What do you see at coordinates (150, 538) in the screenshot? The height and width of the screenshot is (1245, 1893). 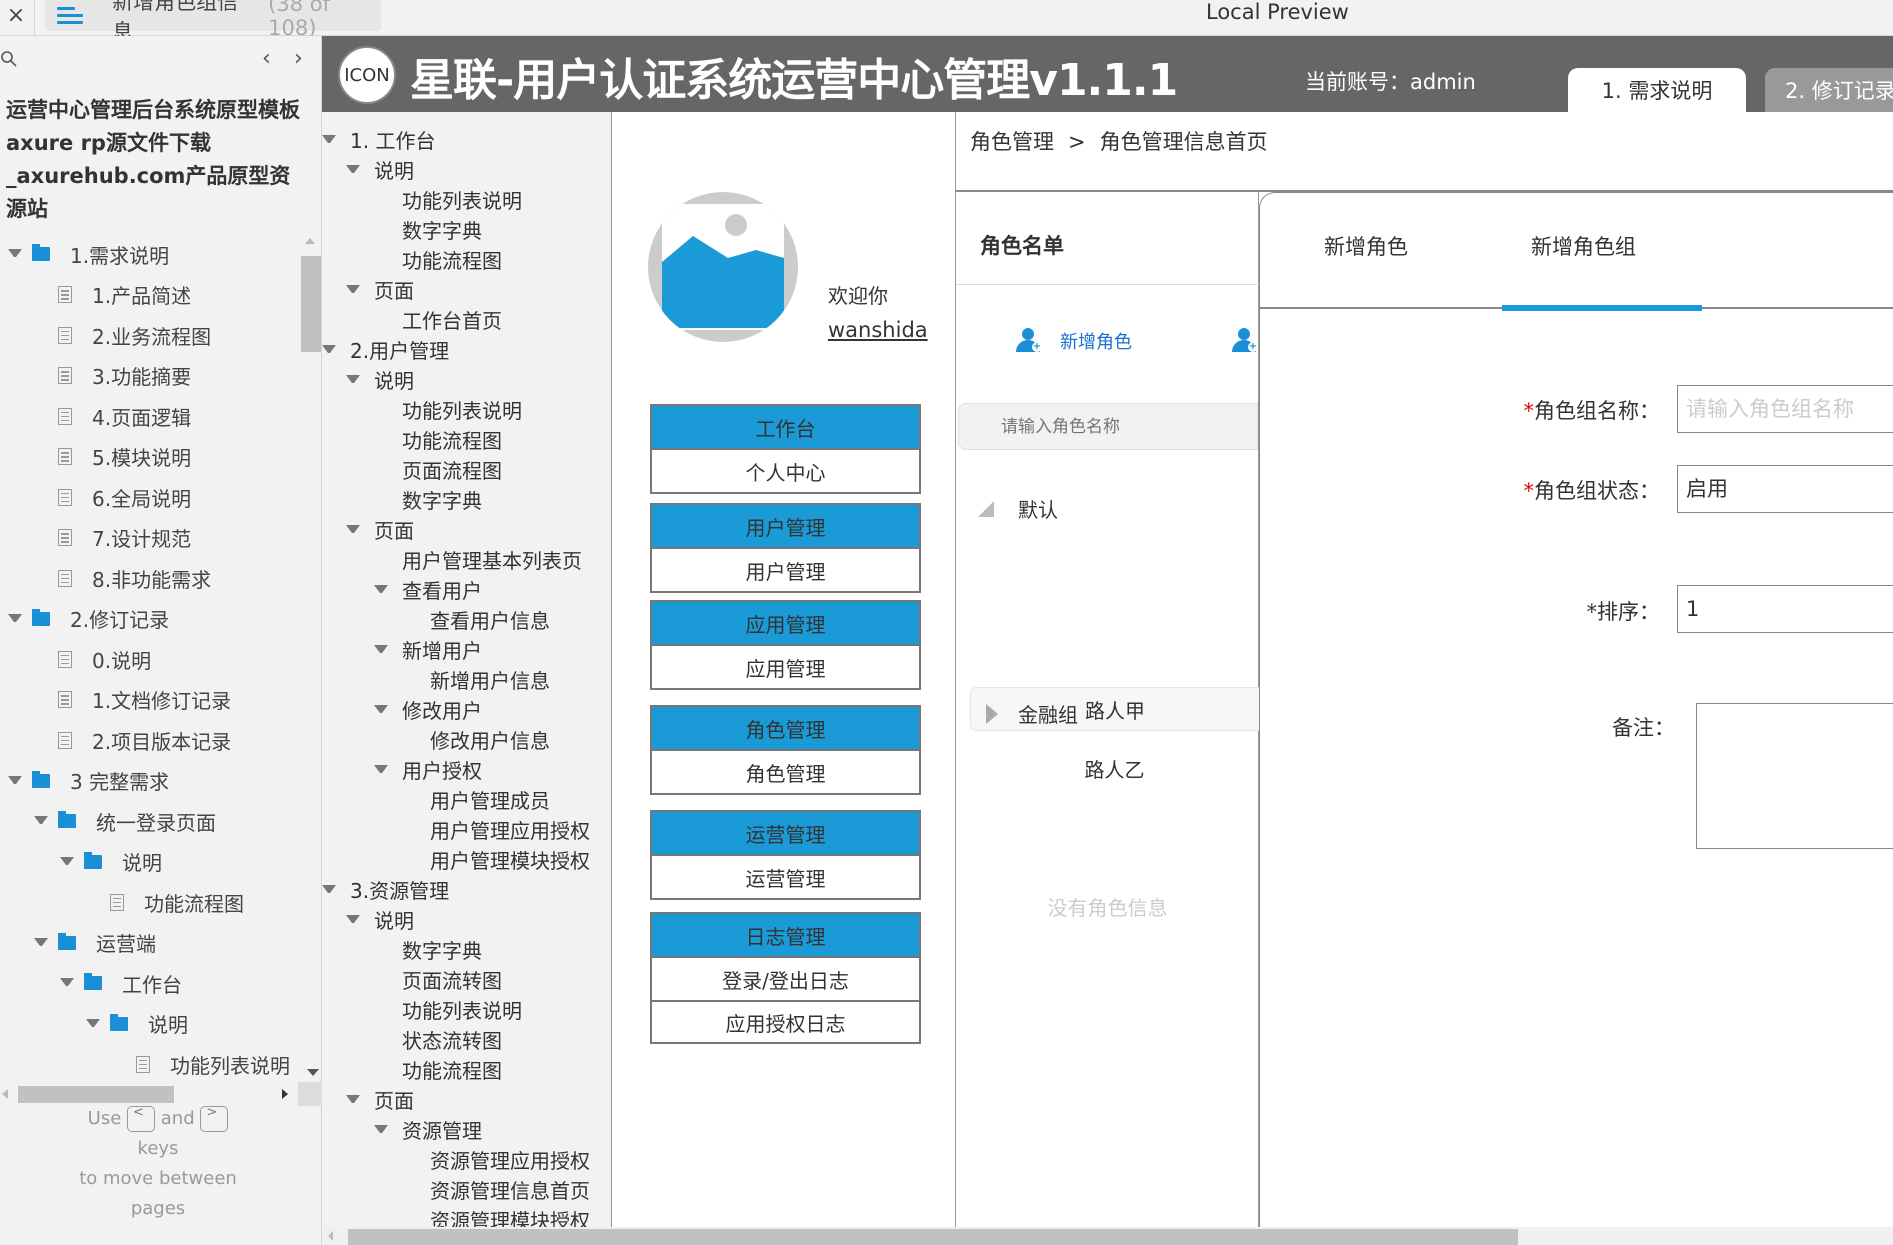 I see `sitemap-item: 7.设计规范` at bounding box center [150, 538].